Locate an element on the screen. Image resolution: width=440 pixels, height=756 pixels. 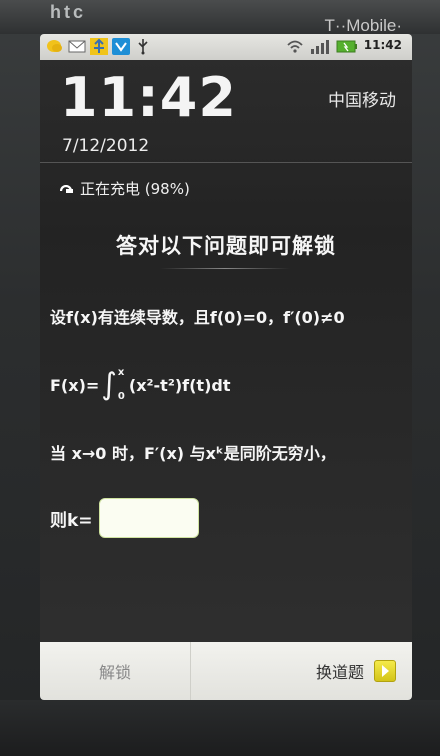
unlock-button: 解锁 is located at coordinates (115, 671).